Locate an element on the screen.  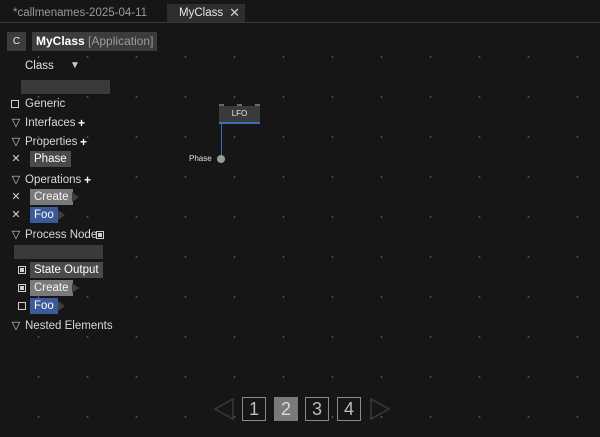
process-create: Create is located at coordinates (51, 288).